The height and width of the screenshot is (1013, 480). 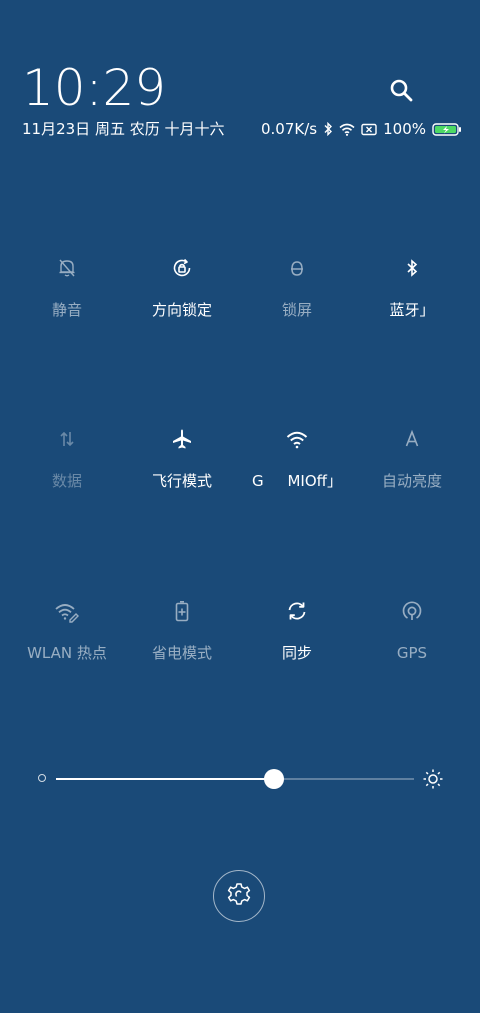 What do you see at coordinates (67, 268) in the screenshot?
I see `bell-off-icon` at bounding box center [67, 268].